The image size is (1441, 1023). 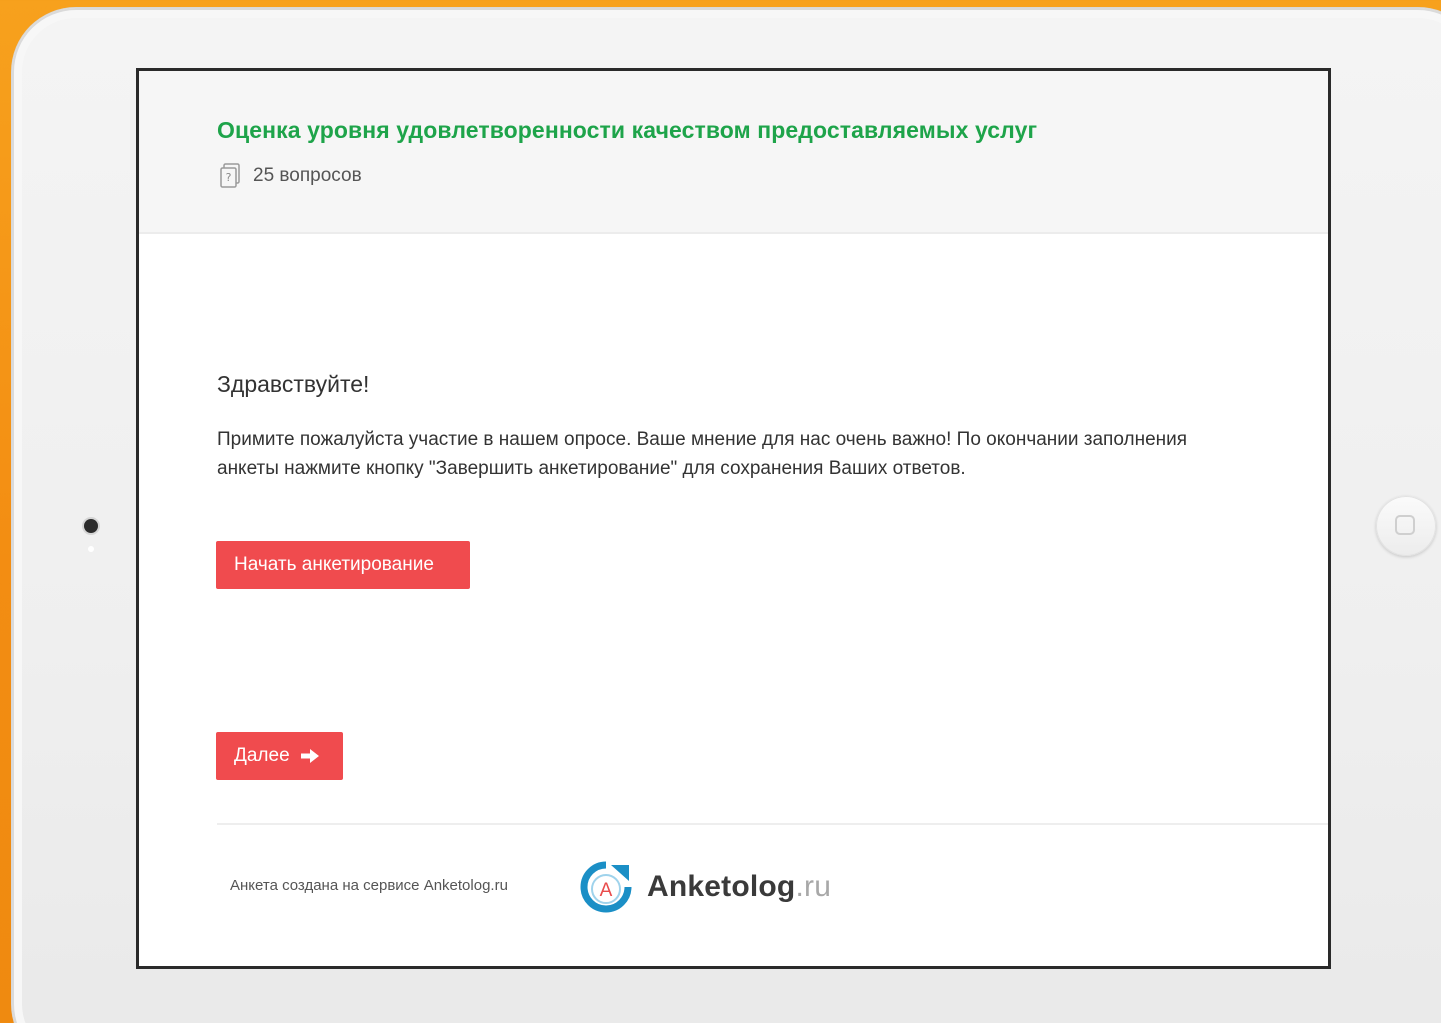 I want to click on start-survey-label: Начать анкетирование, so click(x=334, y=564).